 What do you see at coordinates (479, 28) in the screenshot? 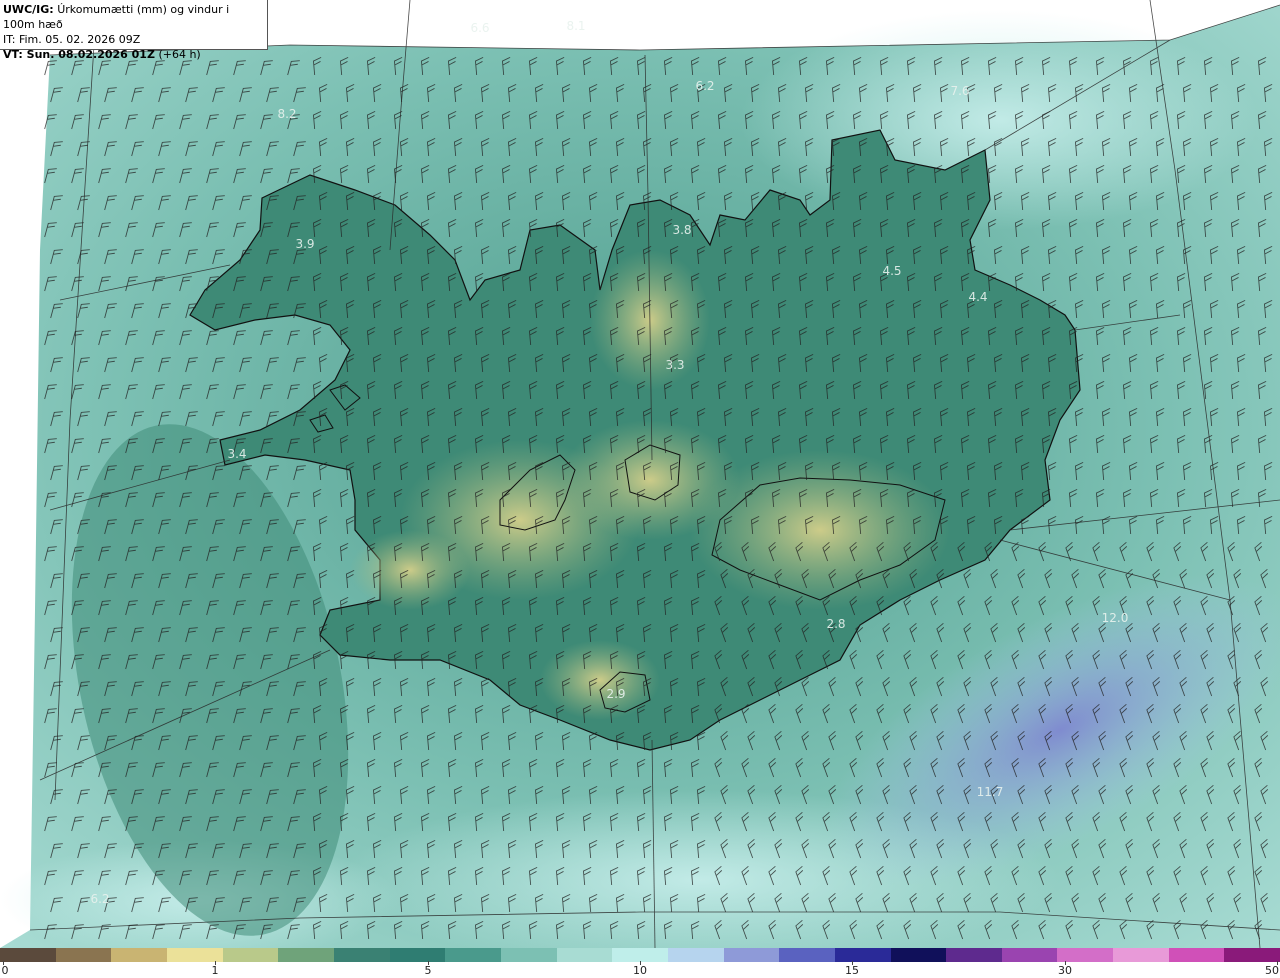
I see `precip-value-label: 6.6` at bounding box center [479, 28].